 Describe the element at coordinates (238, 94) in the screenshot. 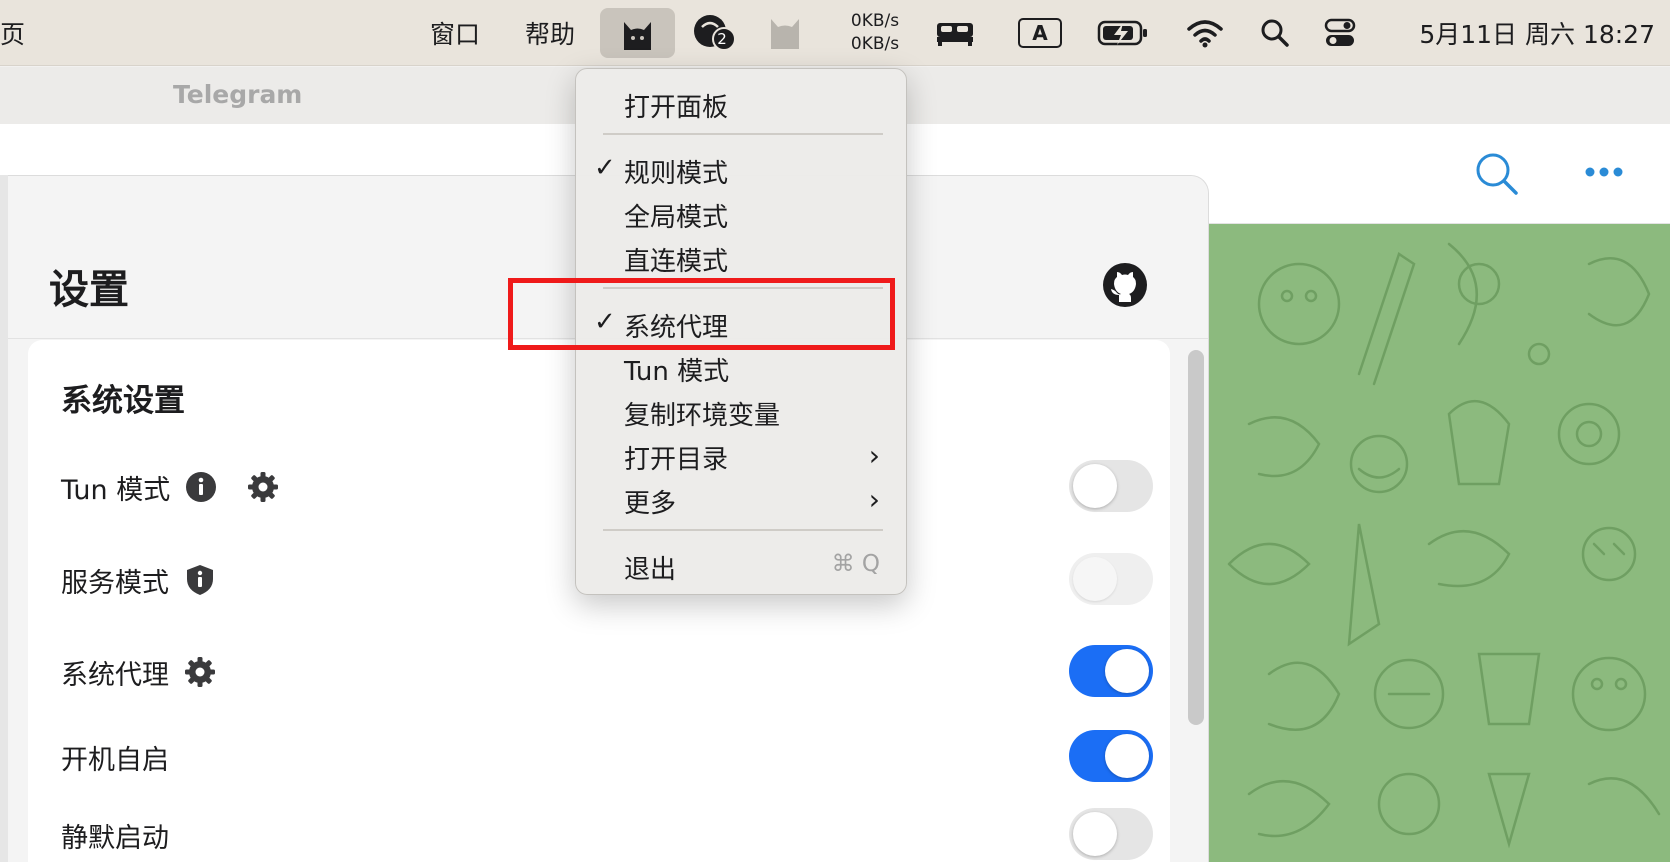

I see `telegram-window-title: Telegram` at that location.